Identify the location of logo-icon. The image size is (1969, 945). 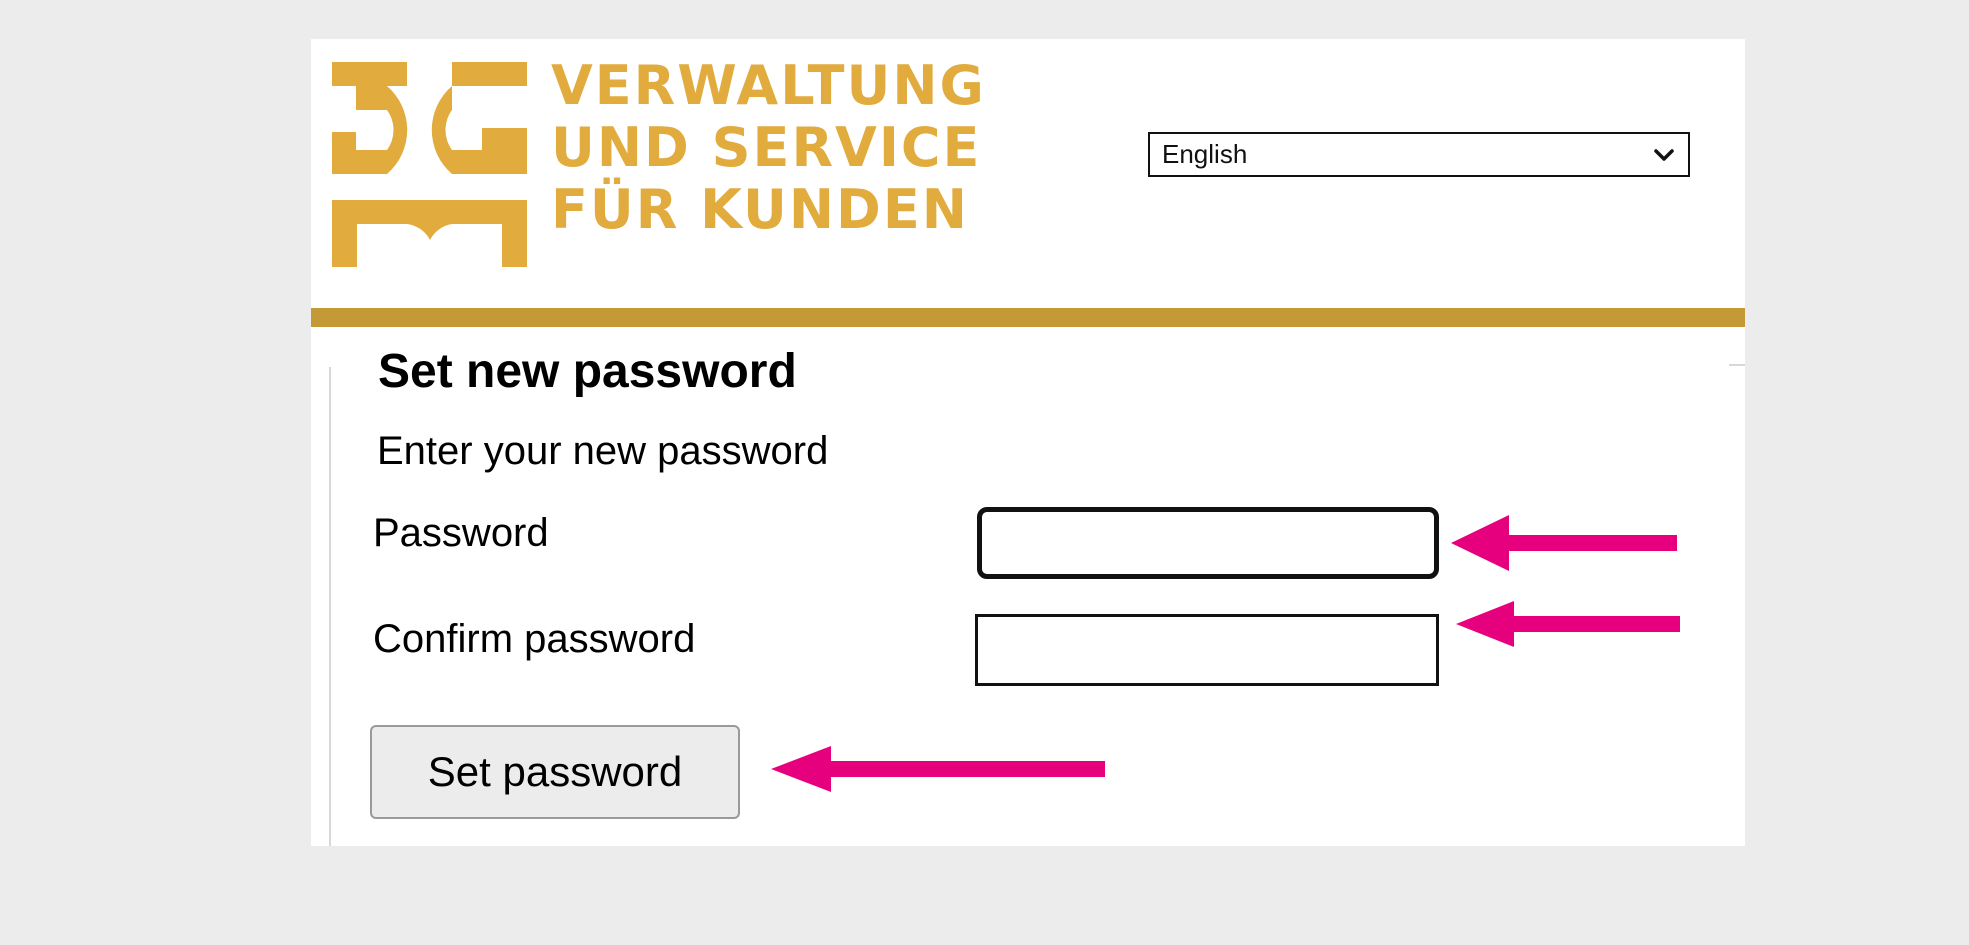
(429, 164).